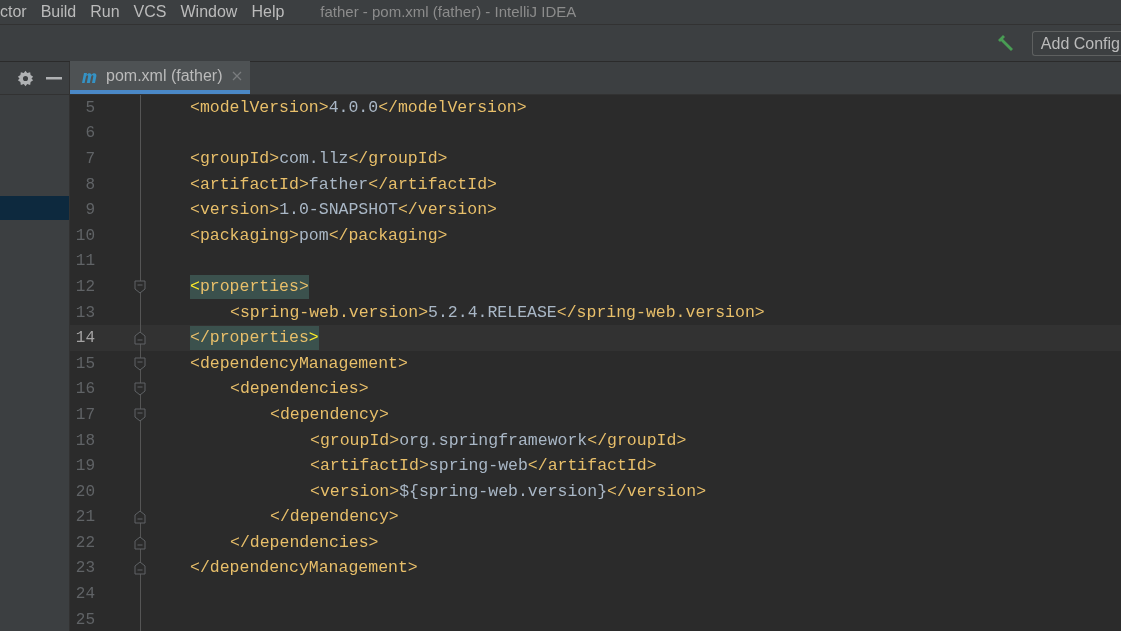 This screenshot has width=1121, height=631. Describe the element at coordinates (85, 414) in the screenshot. I see `line-number: 17` at that location.